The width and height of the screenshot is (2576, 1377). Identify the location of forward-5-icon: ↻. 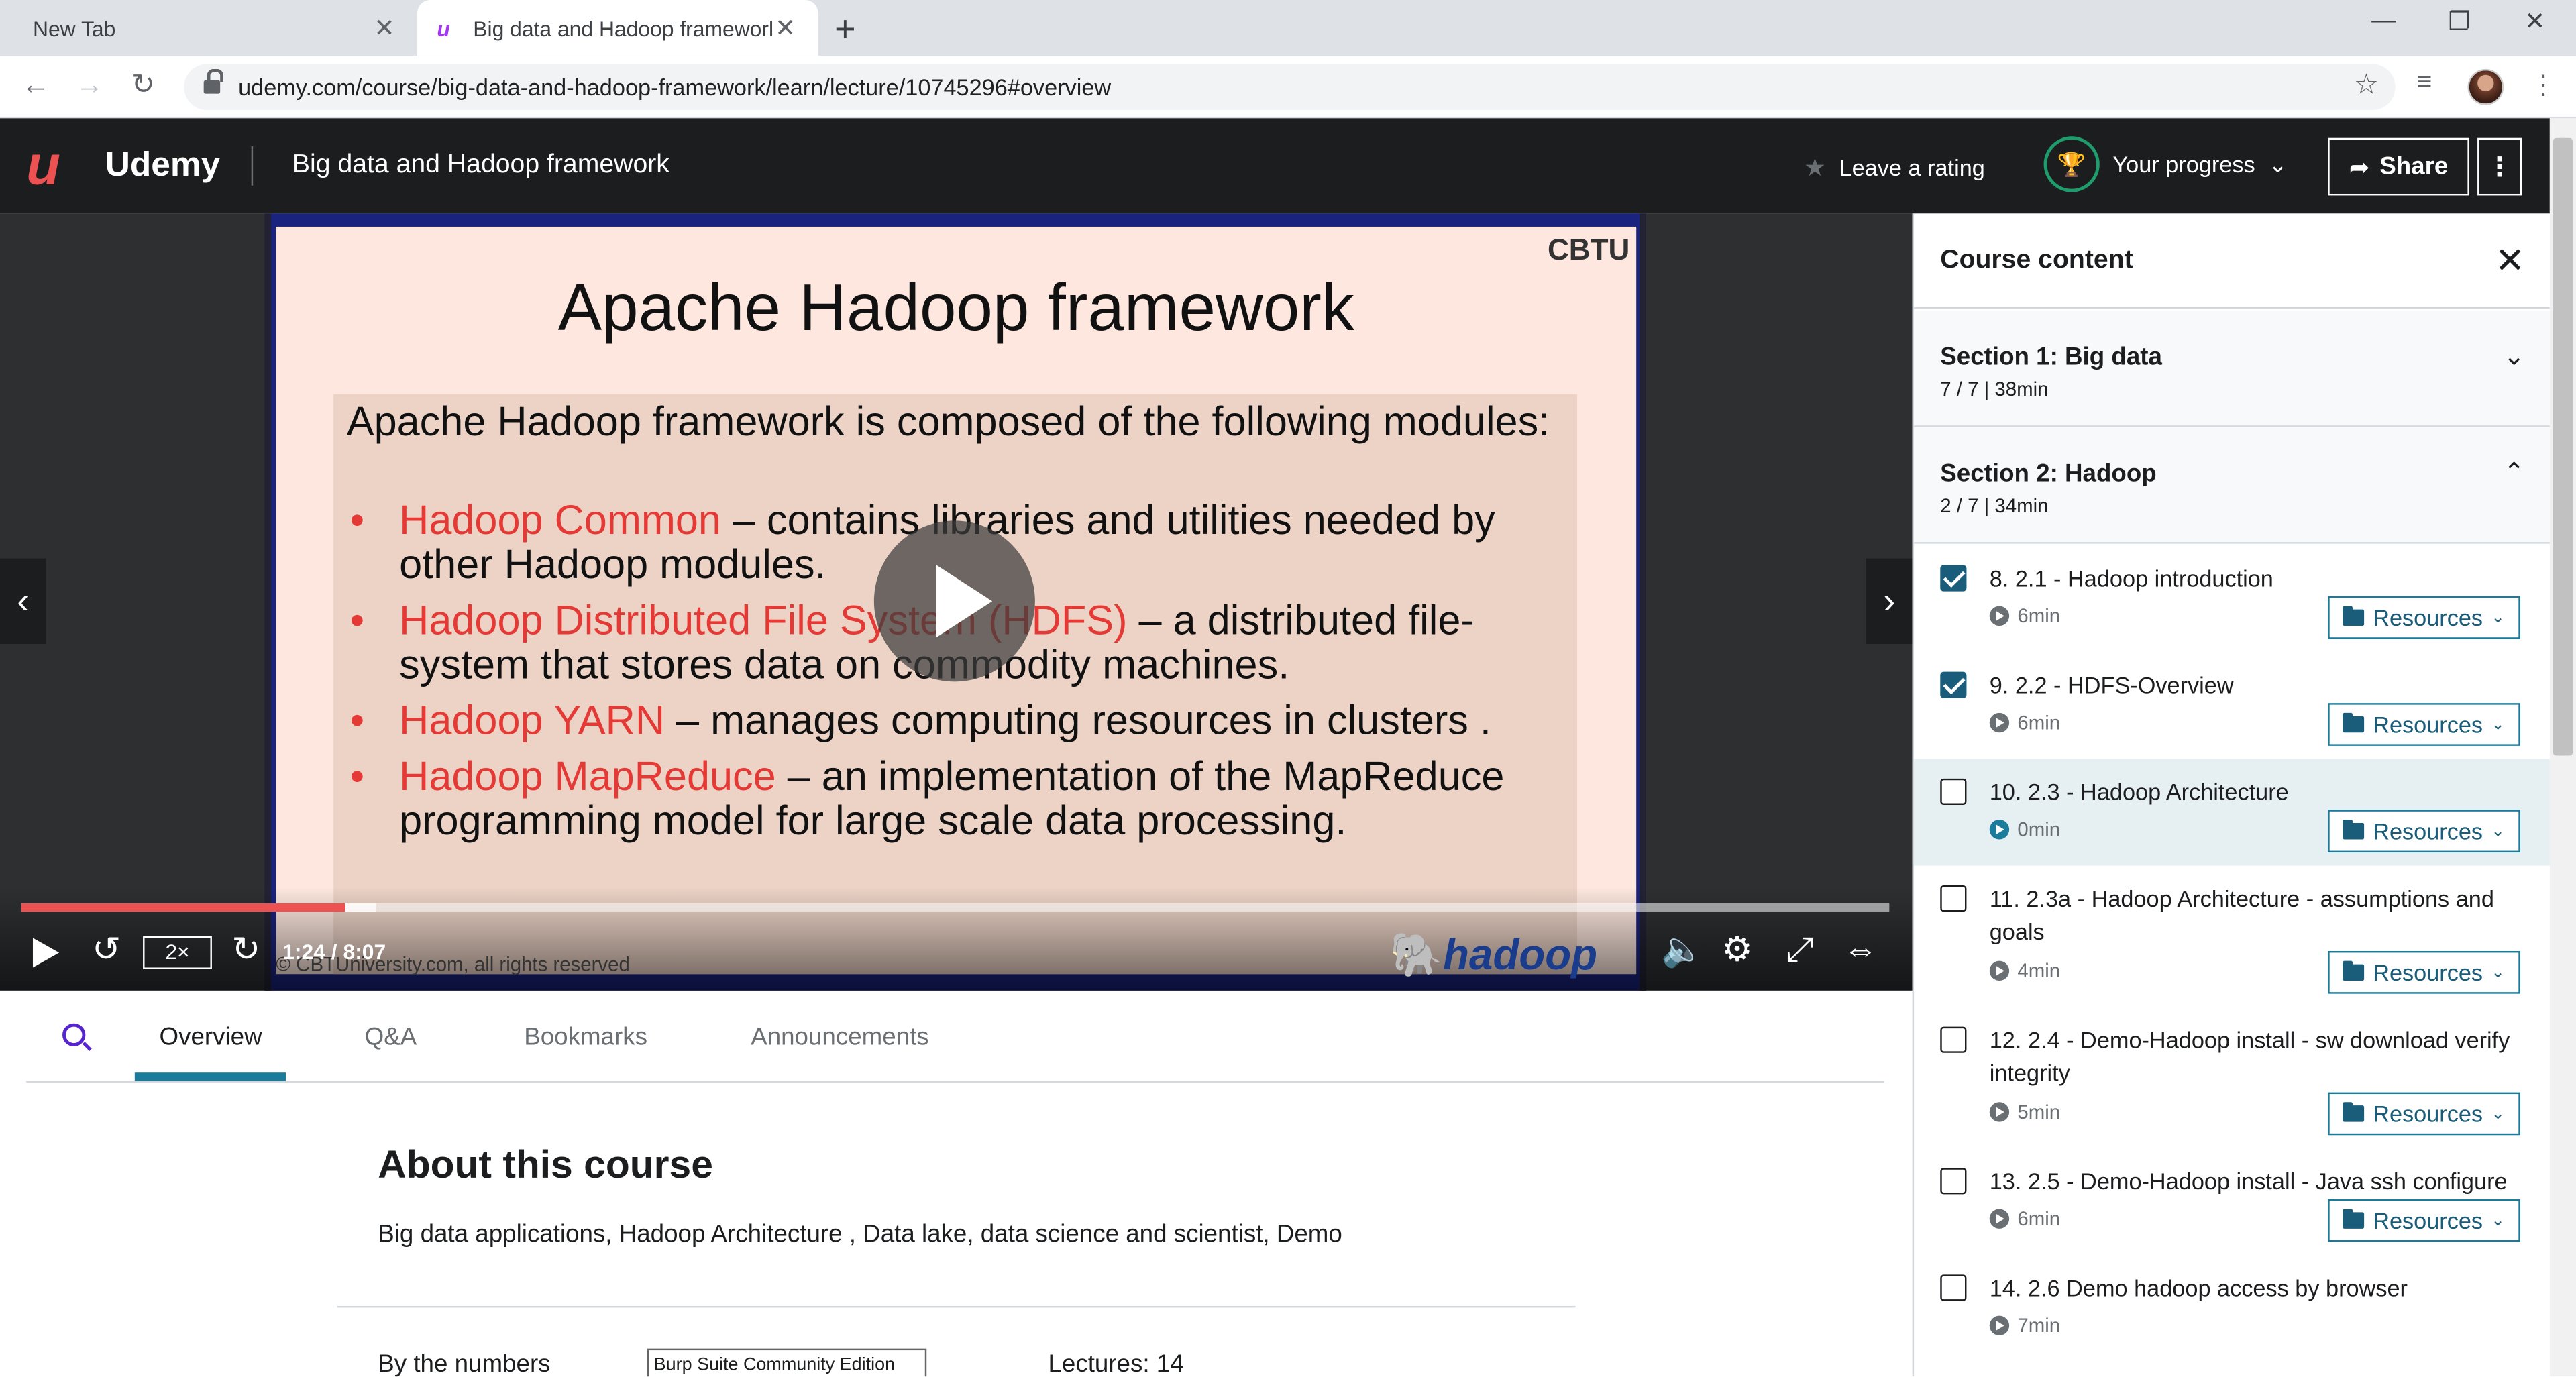
(245, 951).